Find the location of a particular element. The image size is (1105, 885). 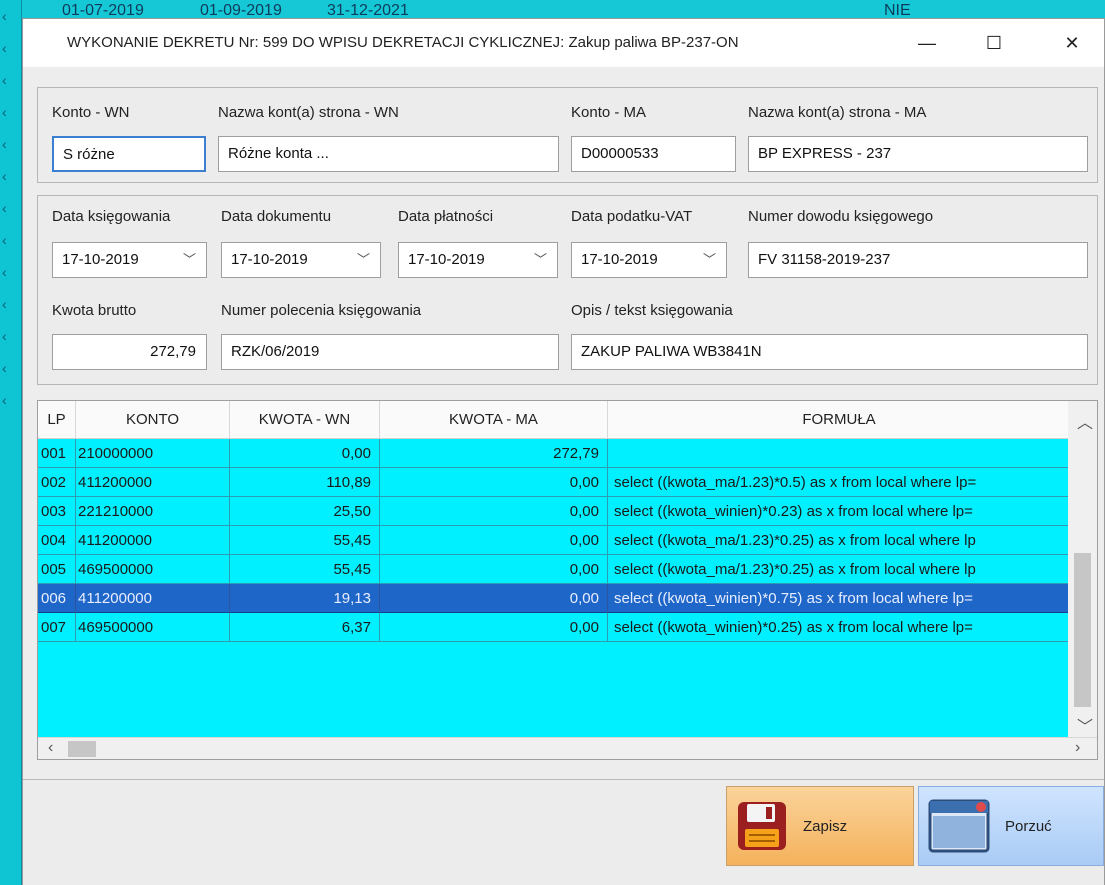

cell-lp: 002 is located at coordinates (57, 482).